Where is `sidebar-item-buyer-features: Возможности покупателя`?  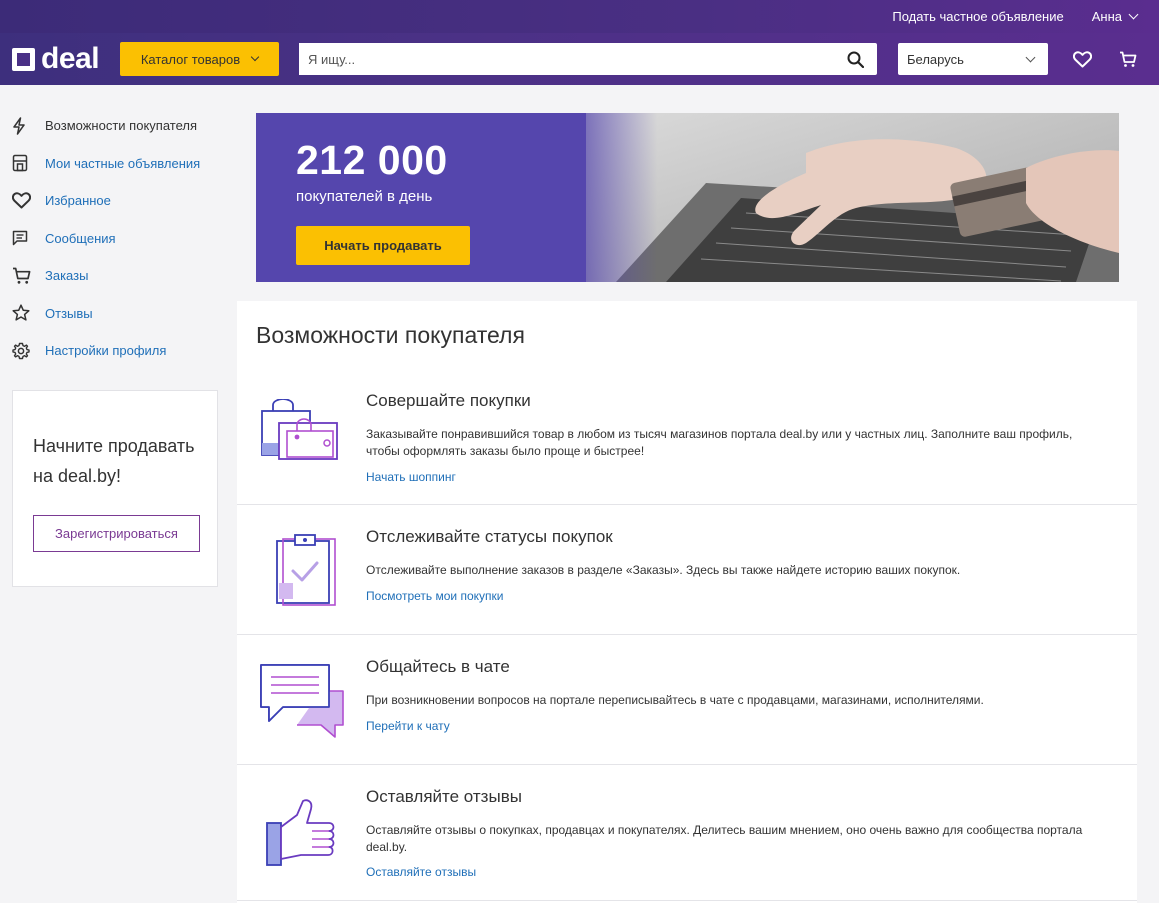
sidebar-item-buyer-features: Возможности покупателя is located at coordinates (121, 126).